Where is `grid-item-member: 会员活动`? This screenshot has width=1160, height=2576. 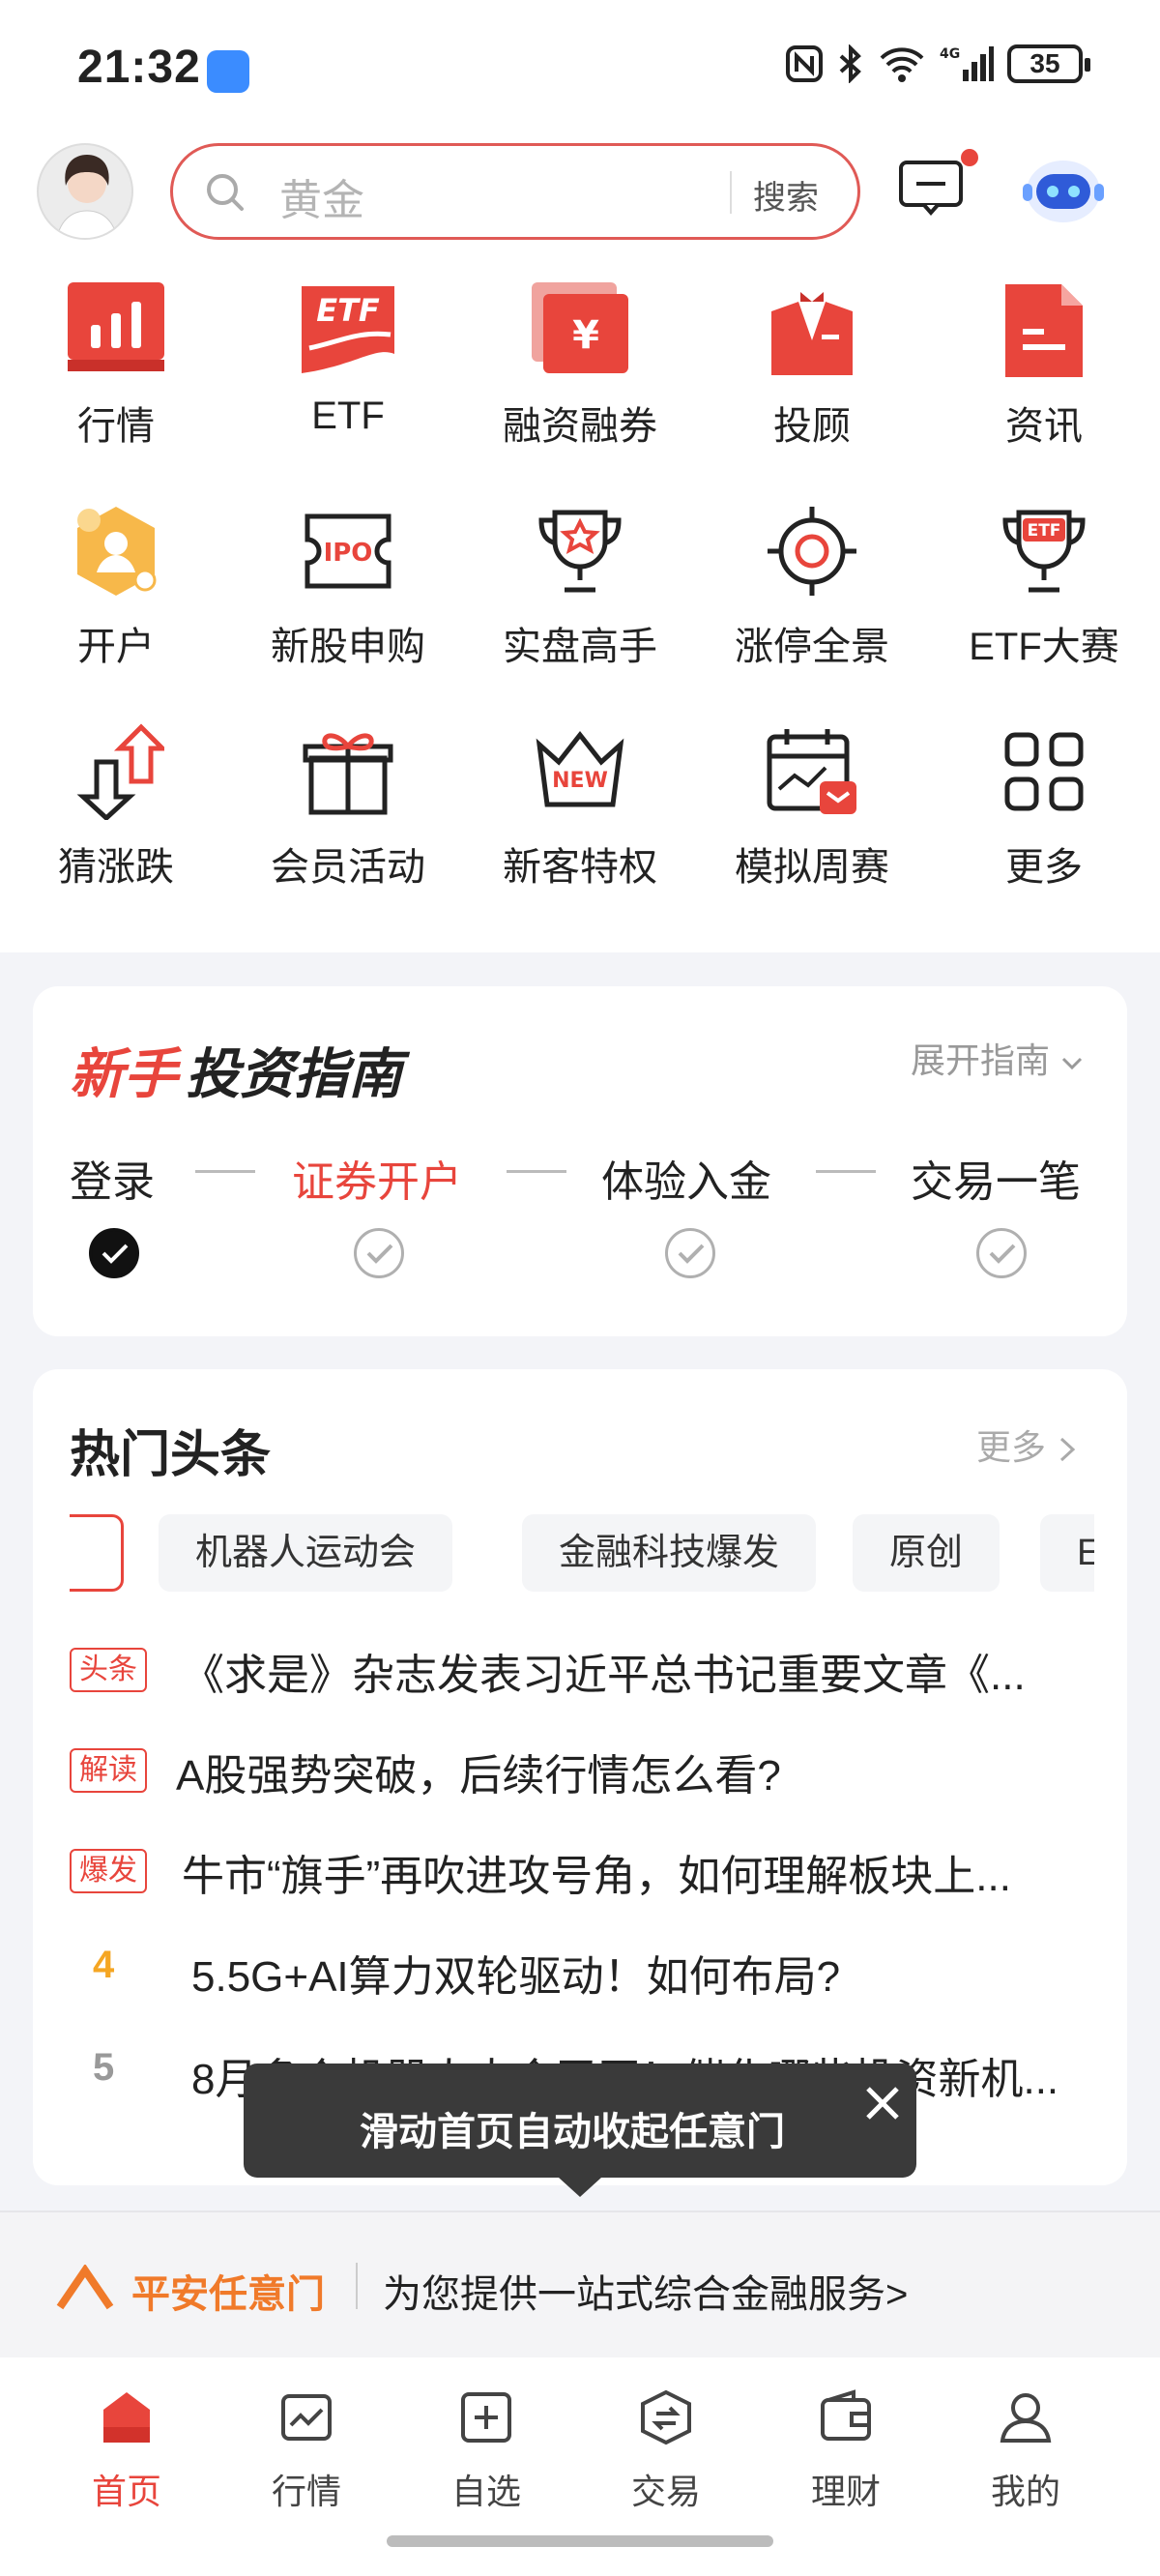 grid-item-member: 会员活动 is located at coordinates (348, 790).